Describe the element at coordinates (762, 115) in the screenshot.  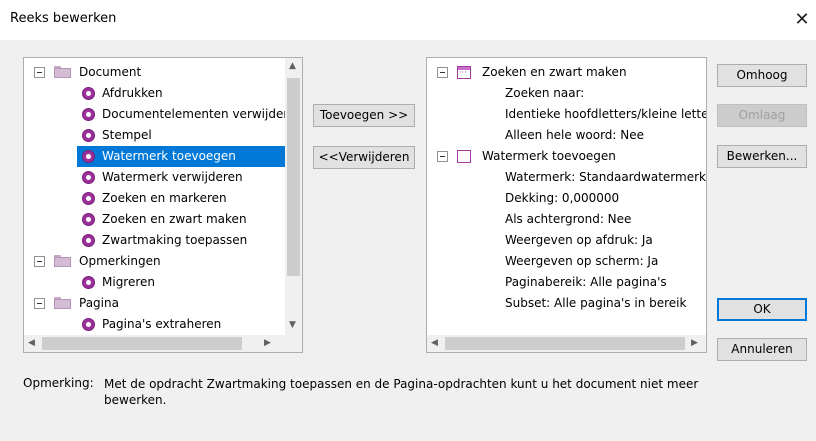
I see `move-down-button: Omlaag` at that location.